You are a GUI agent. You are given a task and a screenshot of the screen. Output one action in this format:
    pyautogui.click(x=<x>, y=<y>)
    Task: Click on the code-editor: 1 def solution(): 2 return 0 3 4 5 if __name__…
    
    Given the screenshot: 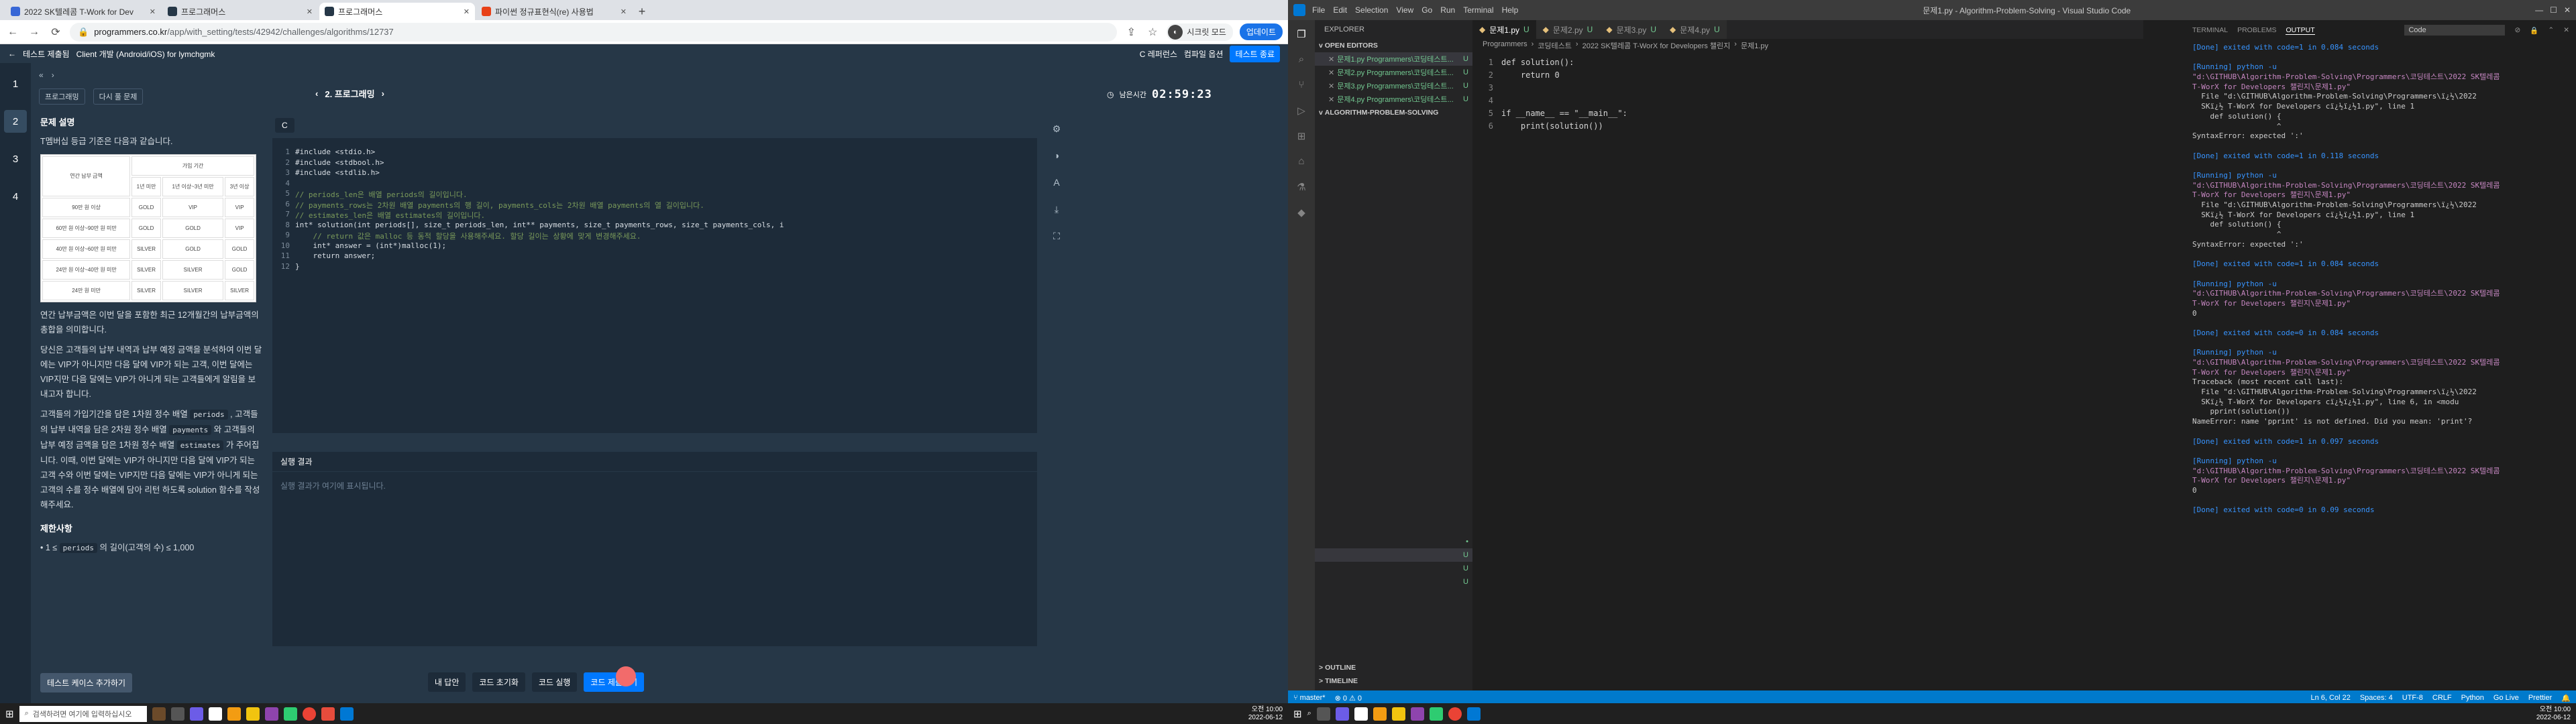 What is the action you would take?
    pyautogui.click(x=1640, y=212)
    